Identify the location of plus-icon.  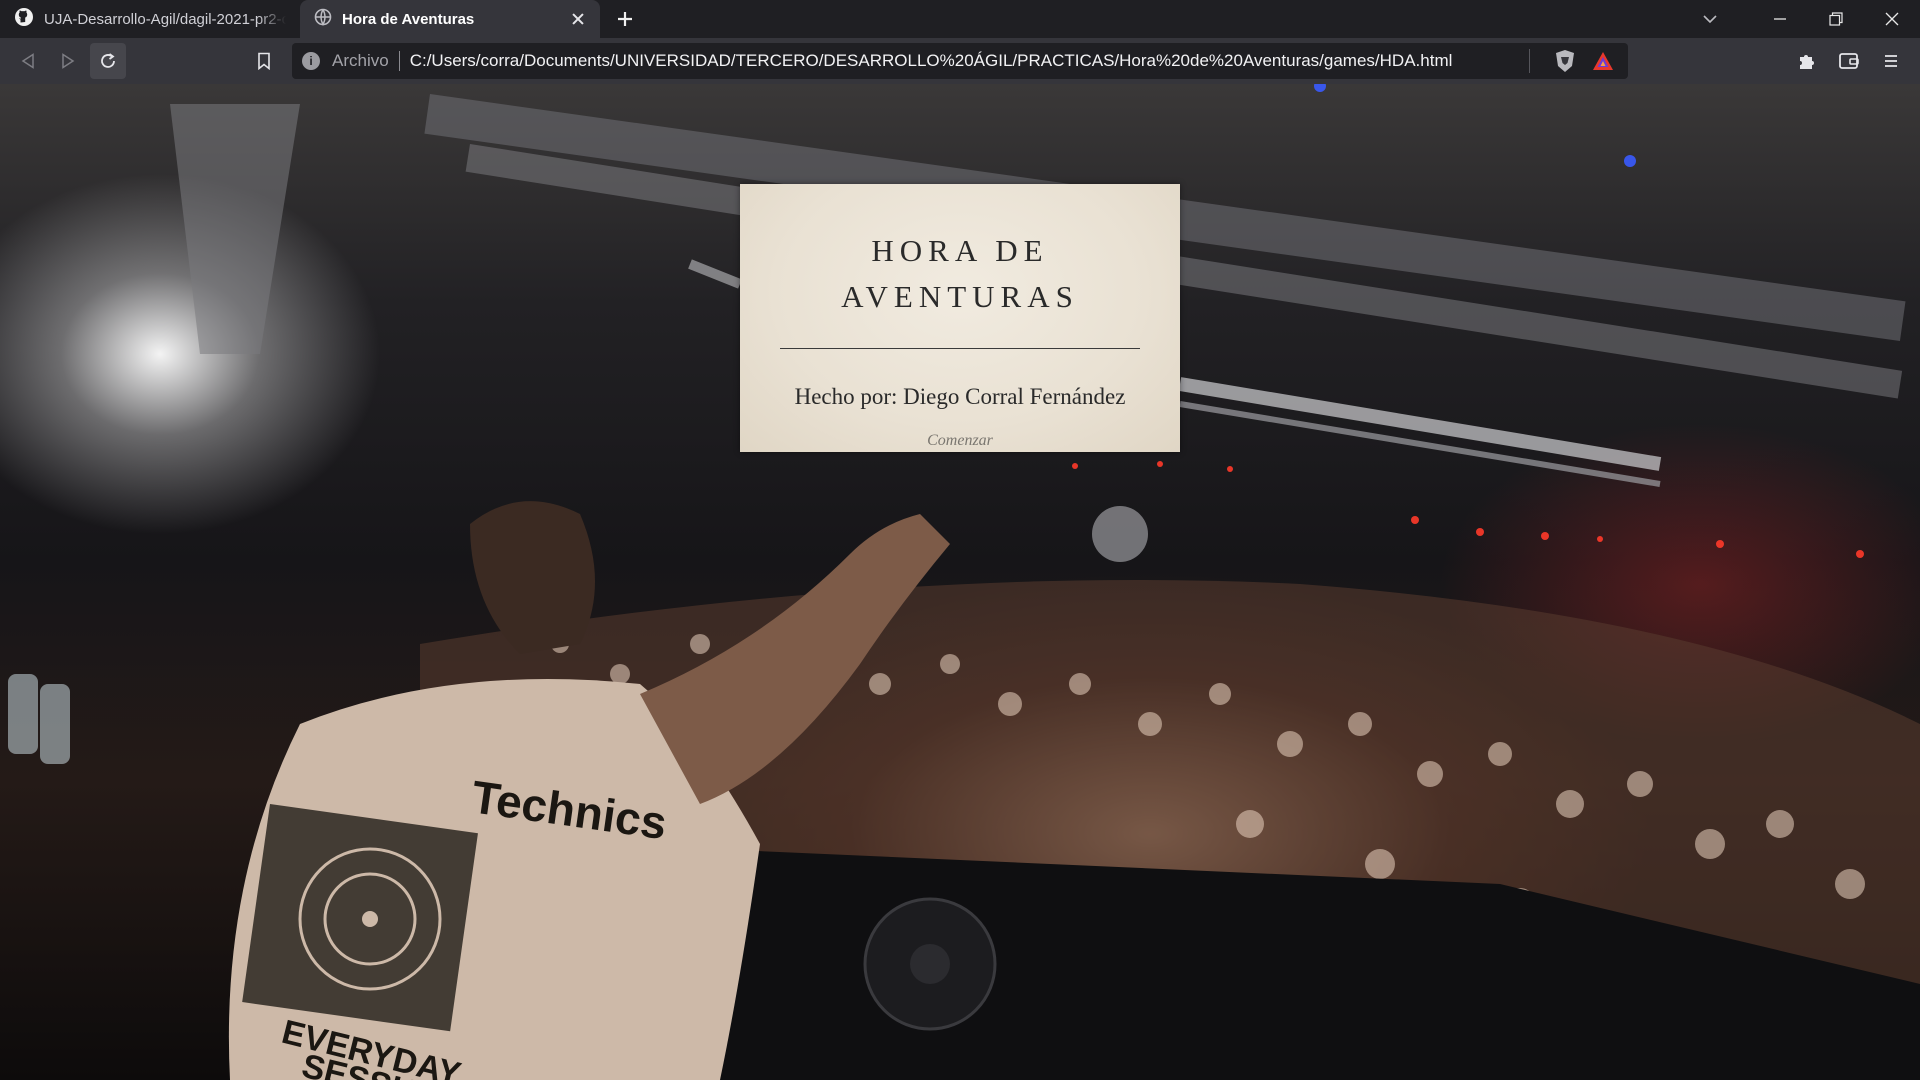
(625, 19).